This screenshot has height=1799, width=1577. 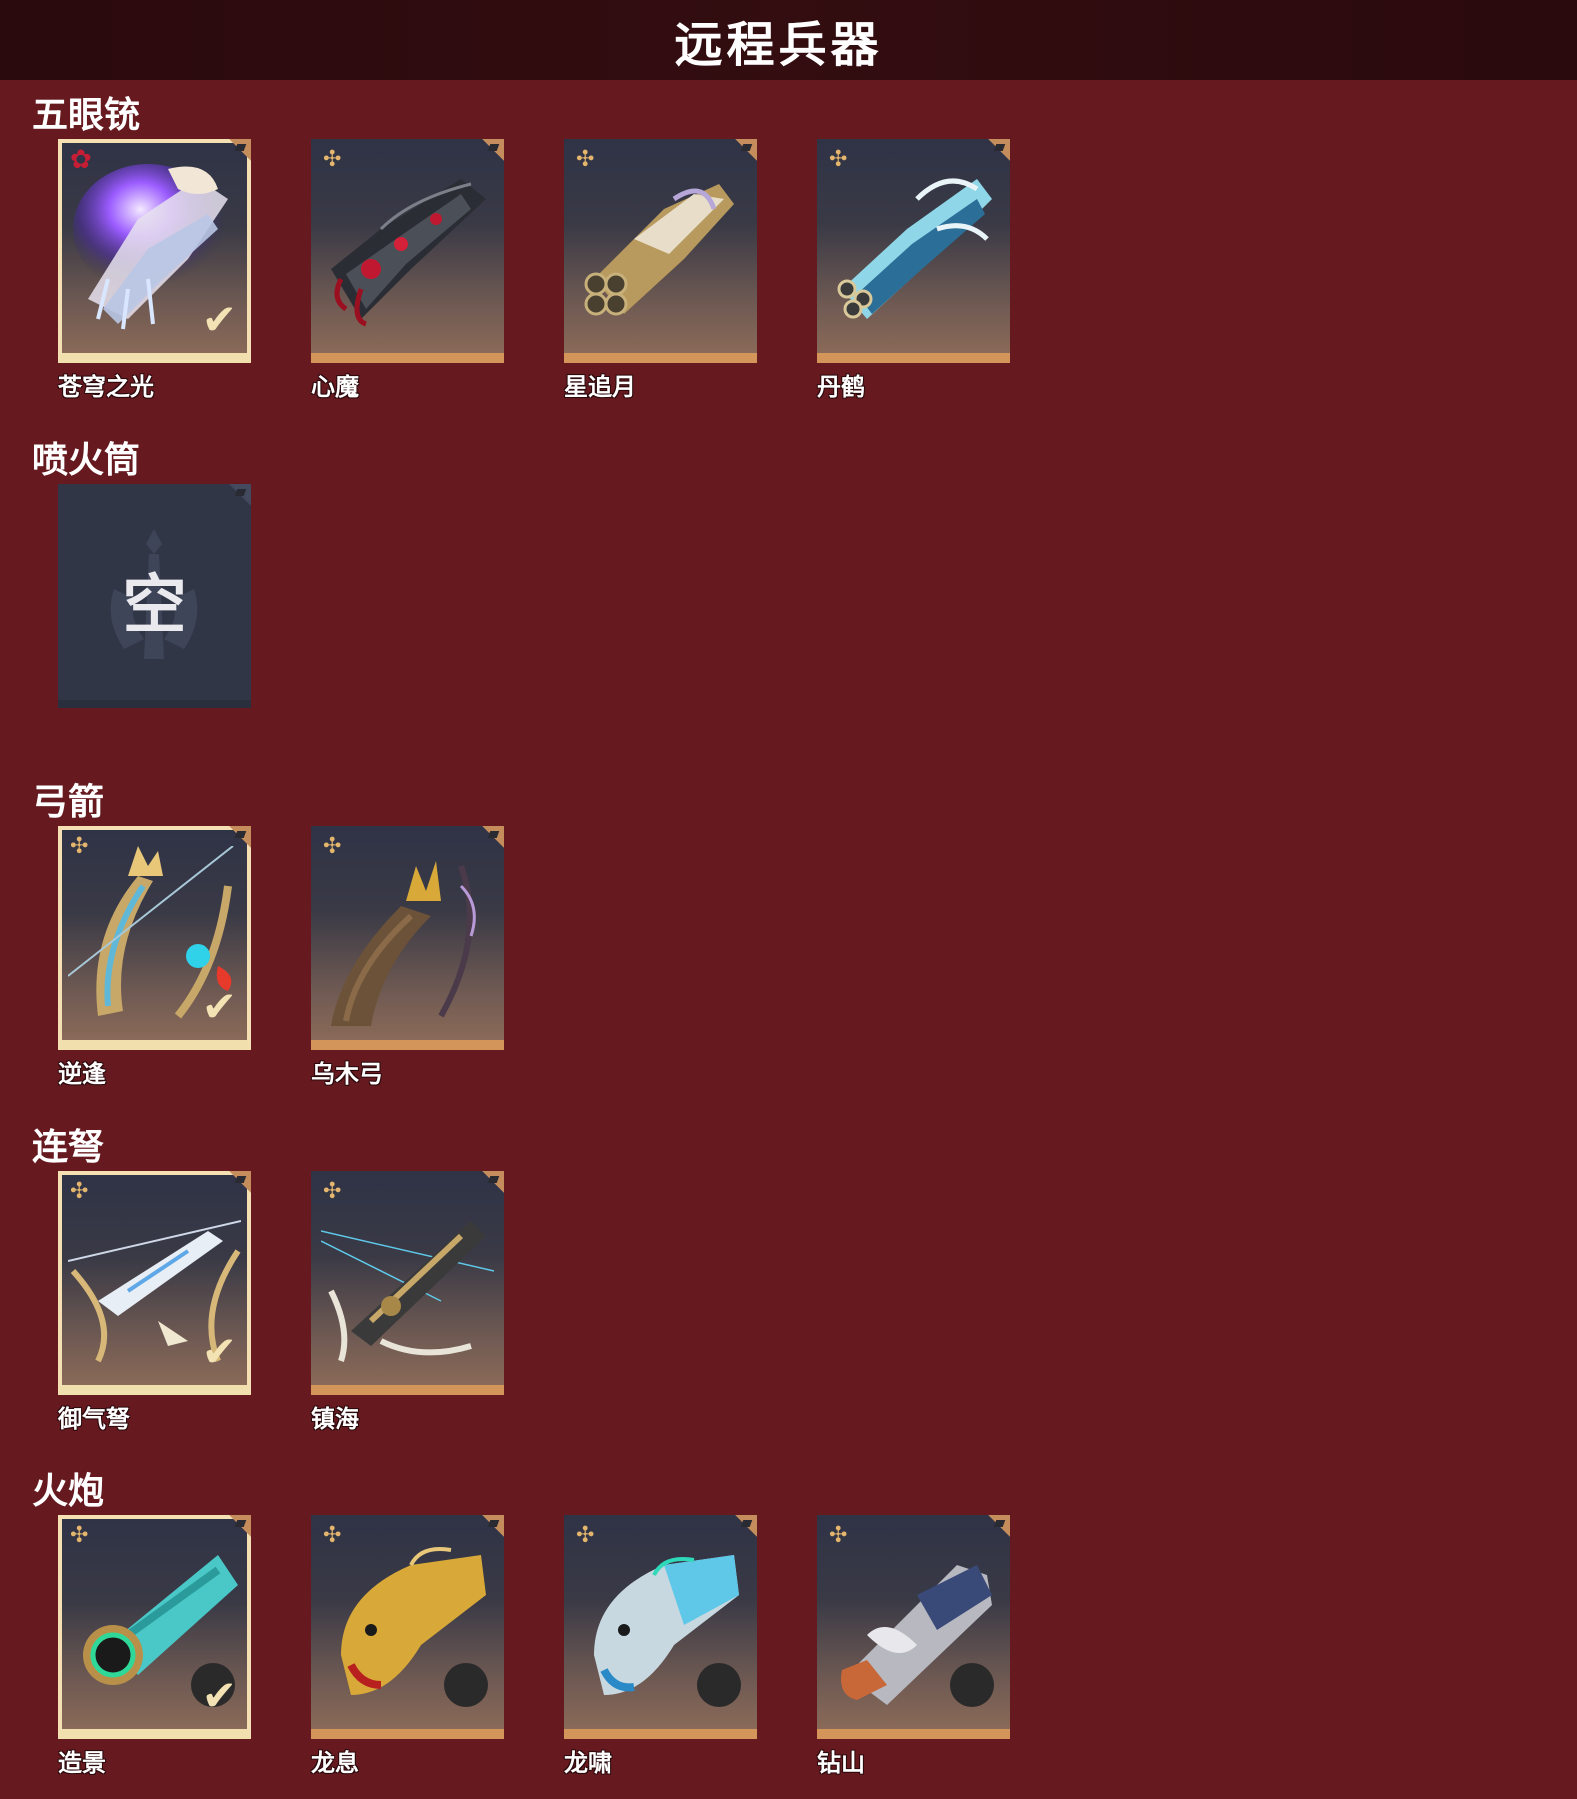 I want to click on weapon-name: 钻山, so click(x=841, y=1763).